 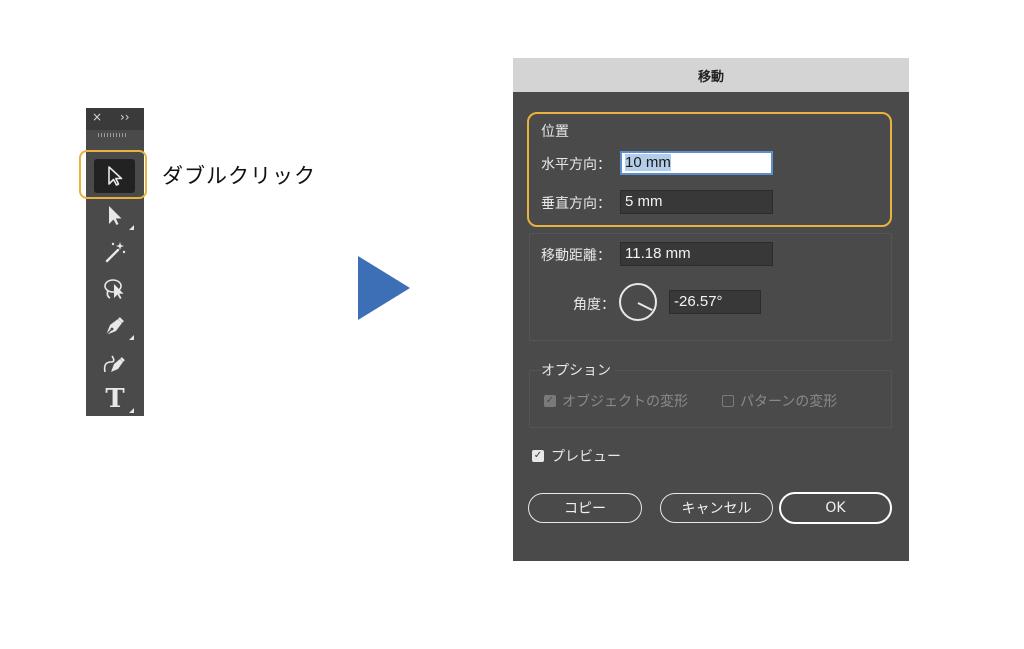 I want to click on curvature-pen-icon, so click(x=114, y=364).